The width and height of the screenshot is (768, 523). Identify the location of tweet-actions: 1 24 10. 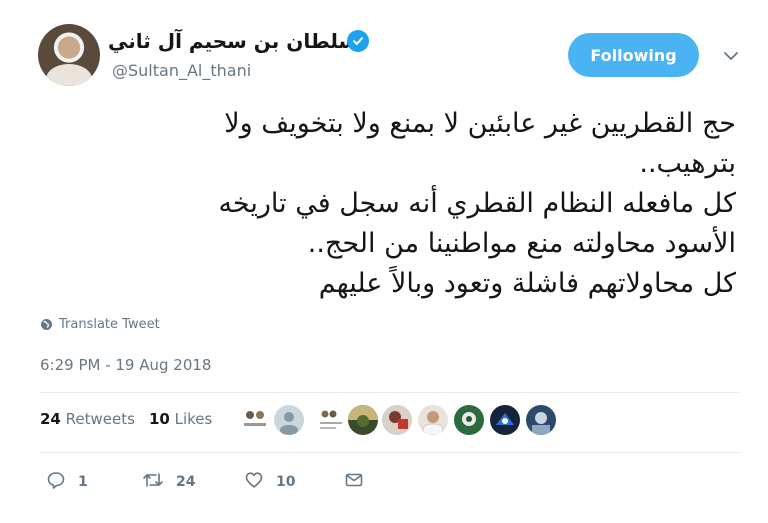
(210, 481).